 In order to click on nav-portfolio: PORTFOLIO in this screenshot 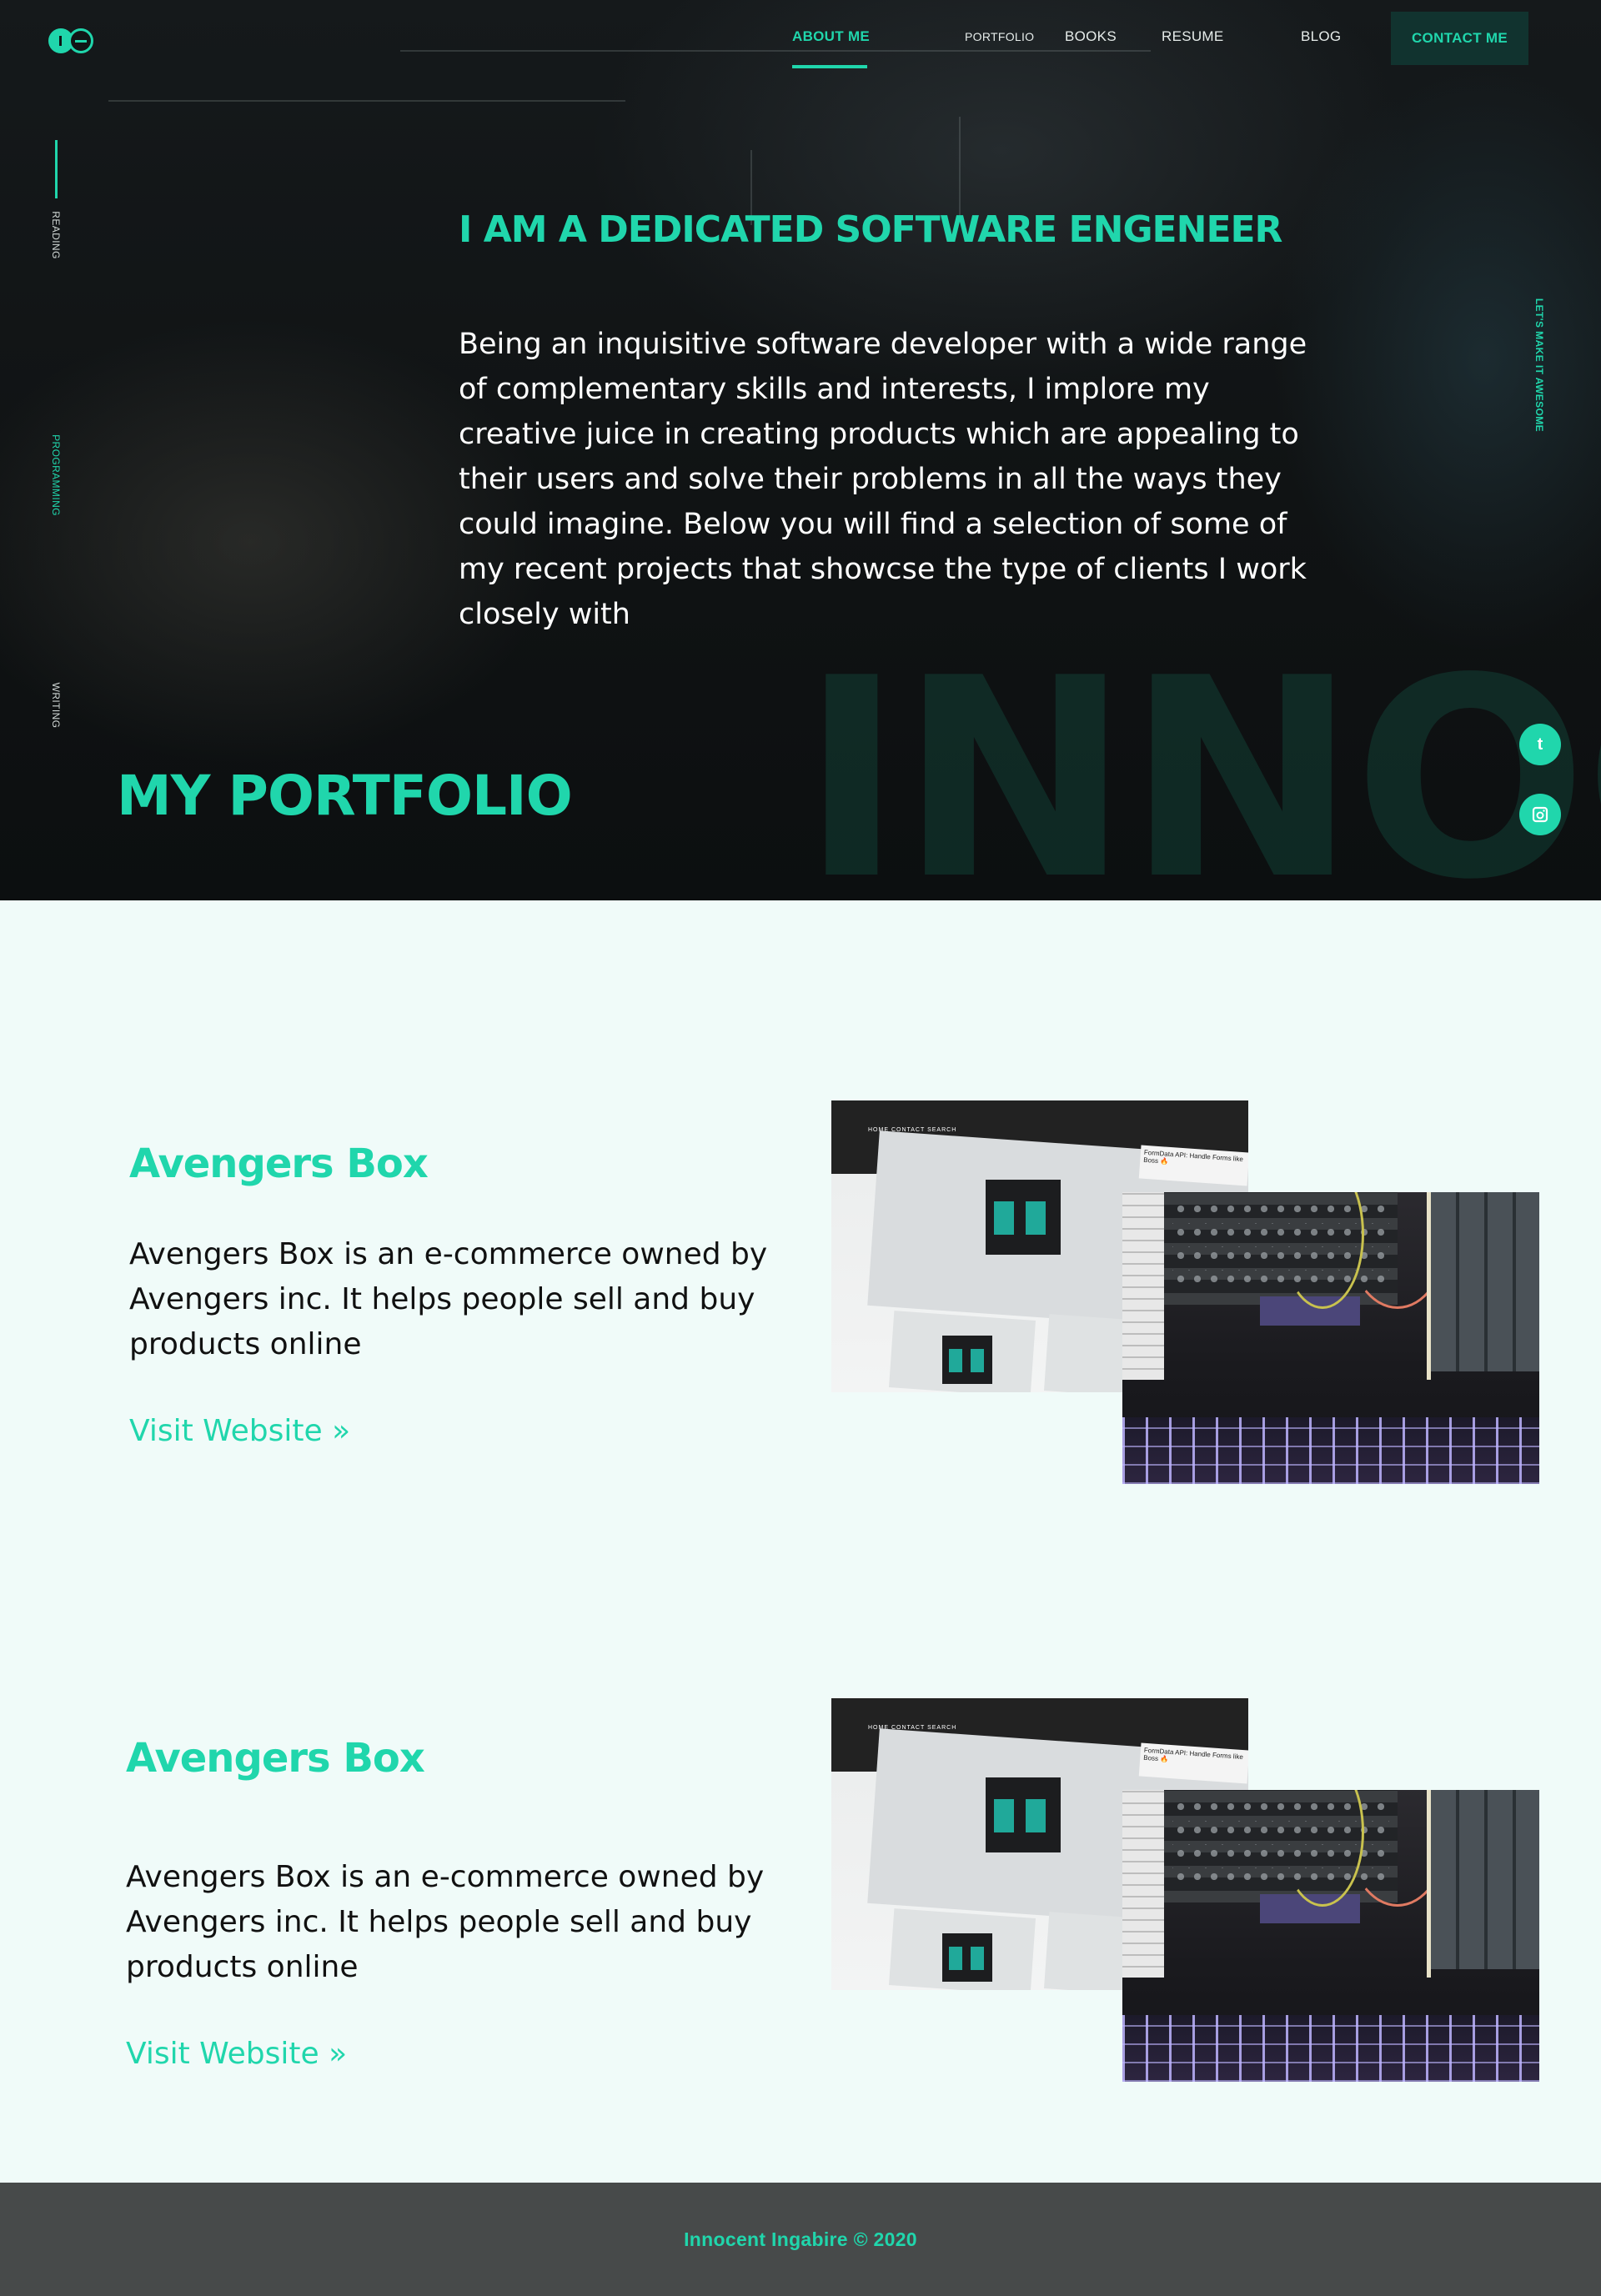, I will do `click(1000, 36)`.